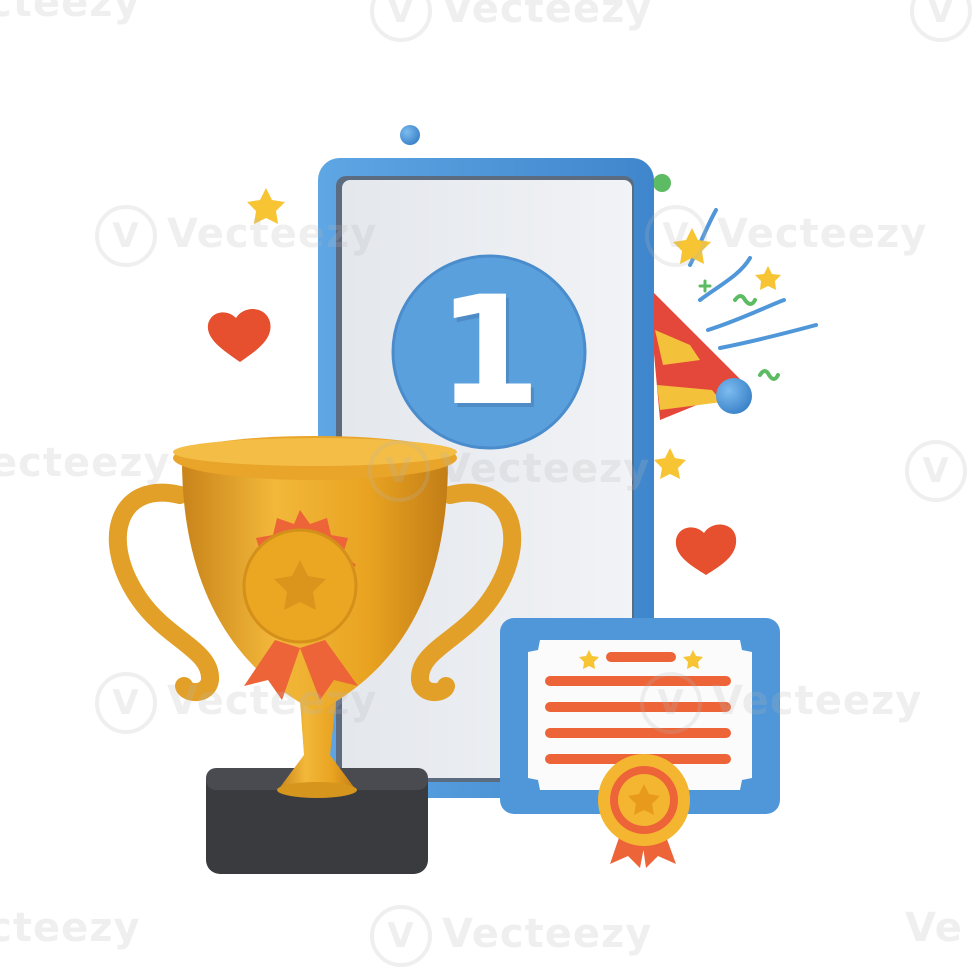  What do you see at coordinates (489, 352) in the screenshot?
I see `rank-number: 1` at bounding box center [489, 352].